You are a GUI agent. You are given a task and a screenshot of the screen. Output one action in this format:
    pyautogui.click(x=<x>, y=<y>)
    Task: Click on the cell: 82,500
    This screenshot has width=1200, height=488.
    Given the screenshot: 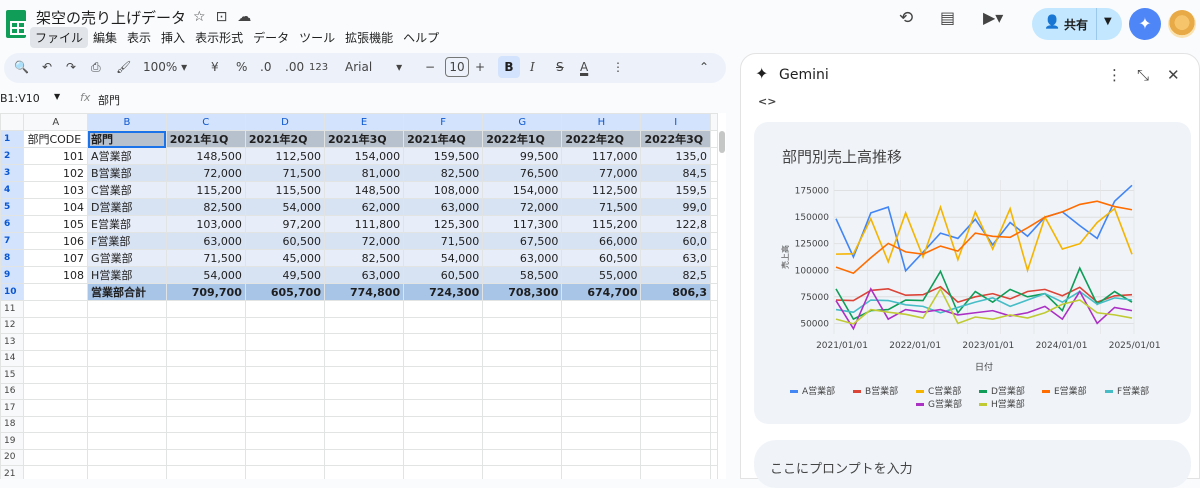 What is the action you would take?
    pyautogui.click(x=205, y=207)
    